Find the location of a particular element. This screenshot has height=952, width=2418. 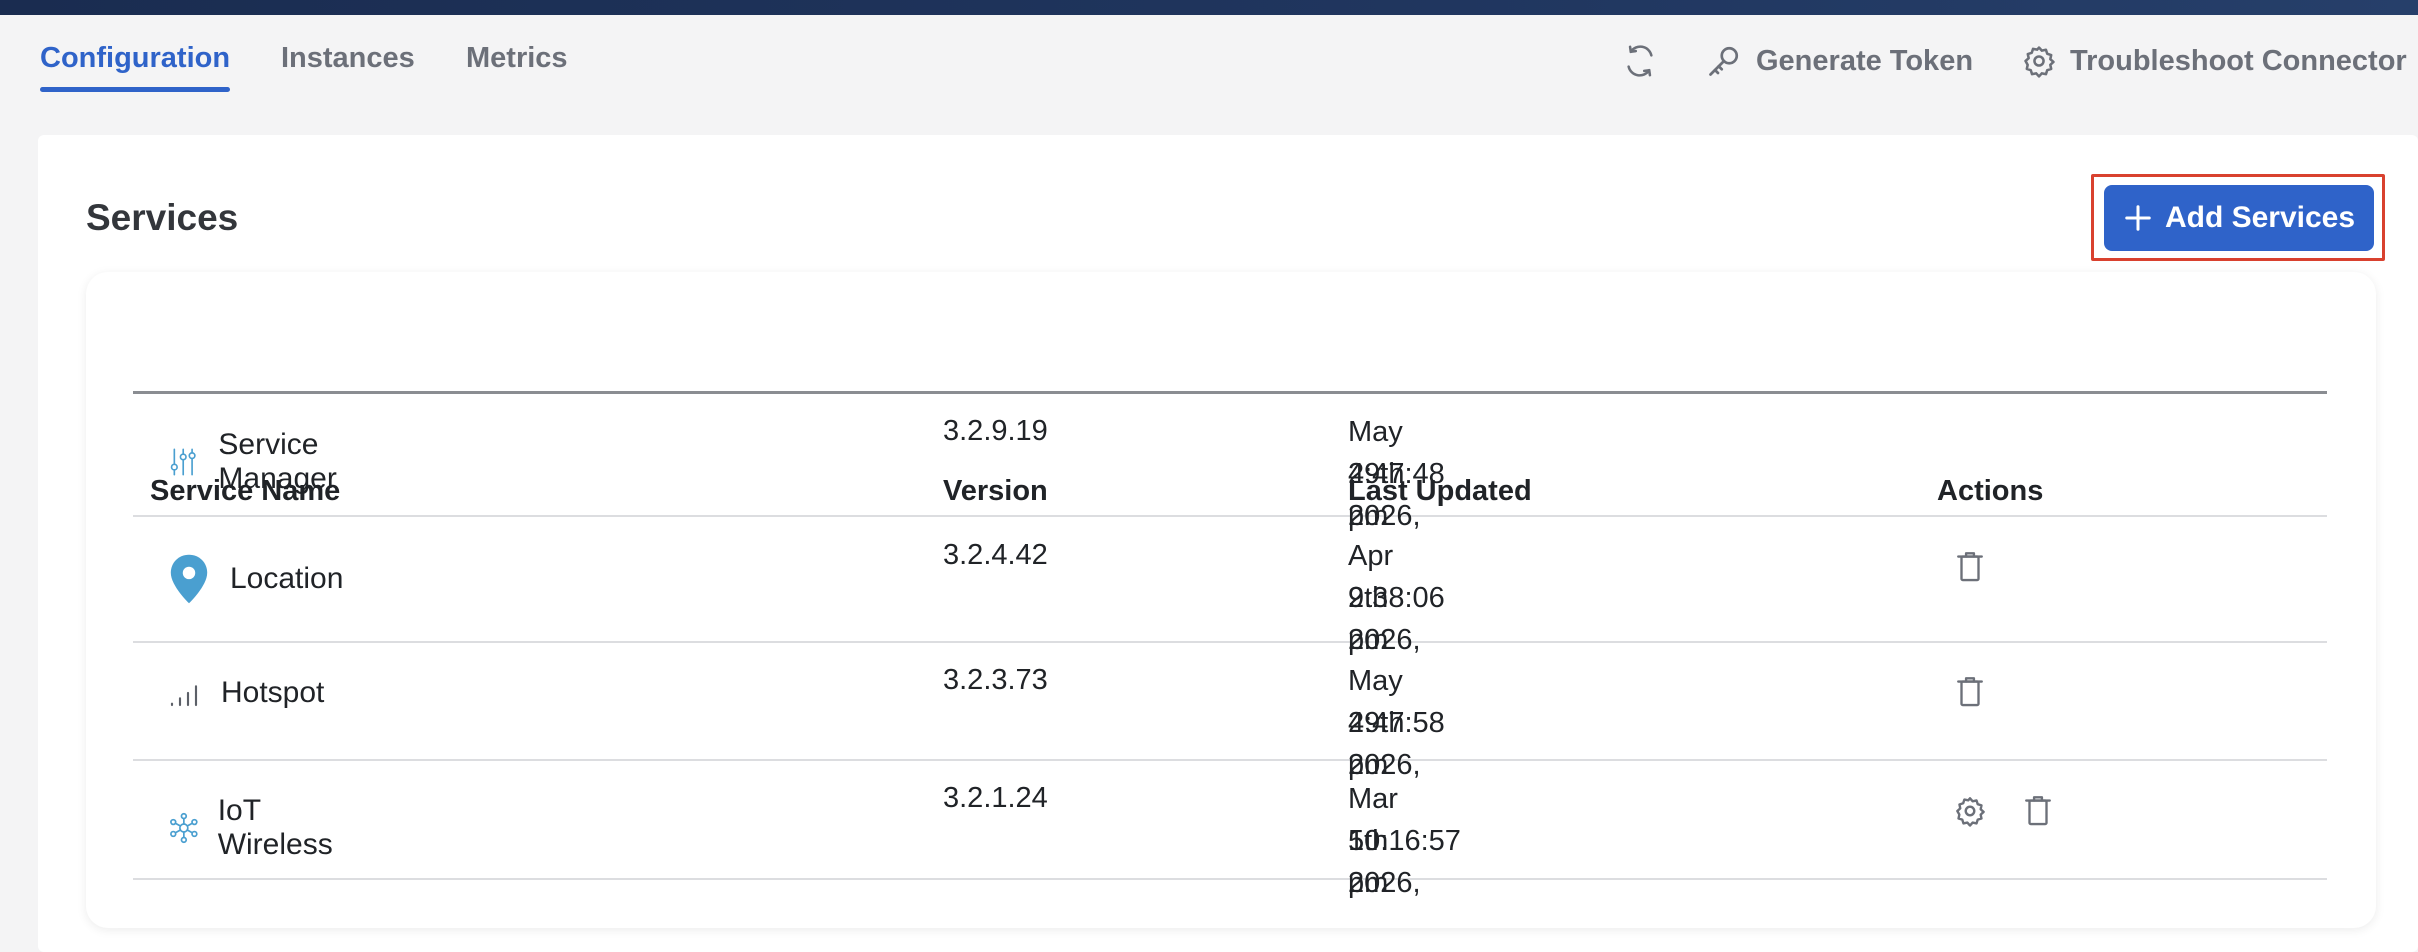

version-cell: 3.2.9.19 is located at coordinates (995, 431).